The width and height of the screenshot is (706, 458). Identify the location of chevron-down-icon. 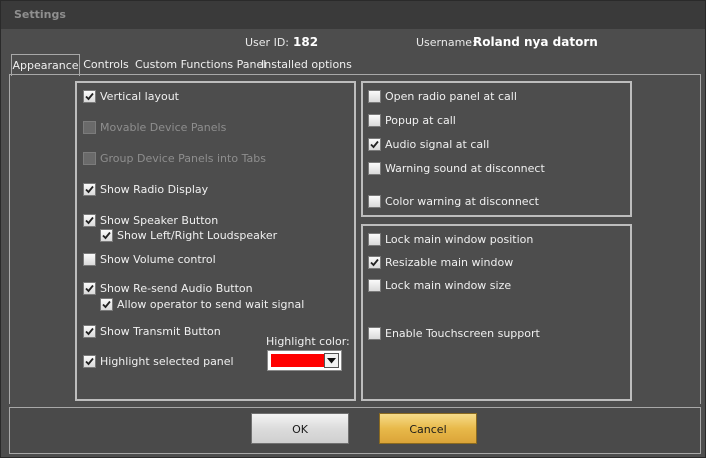
(331, 361).